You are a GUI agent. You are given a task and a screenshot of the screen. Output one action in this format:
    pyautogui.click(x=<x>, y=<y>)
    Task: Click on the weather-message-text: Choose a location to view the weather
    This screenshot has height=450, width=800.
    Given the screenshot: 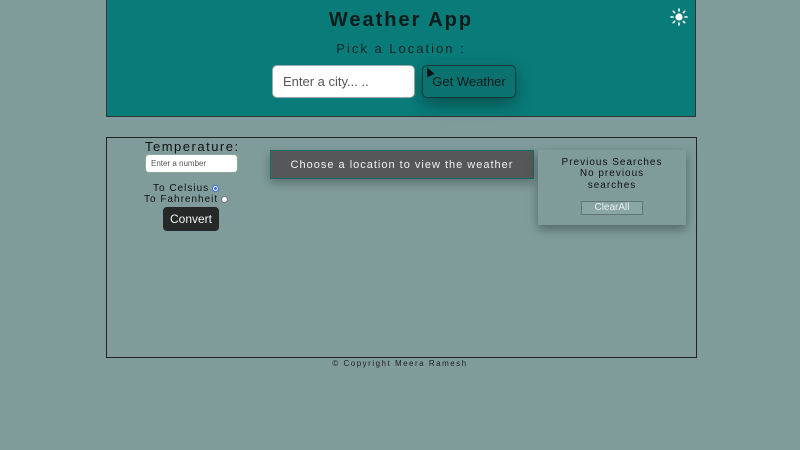 What is the action you would take?
    pyautogui.click(x=402, y=164)
    